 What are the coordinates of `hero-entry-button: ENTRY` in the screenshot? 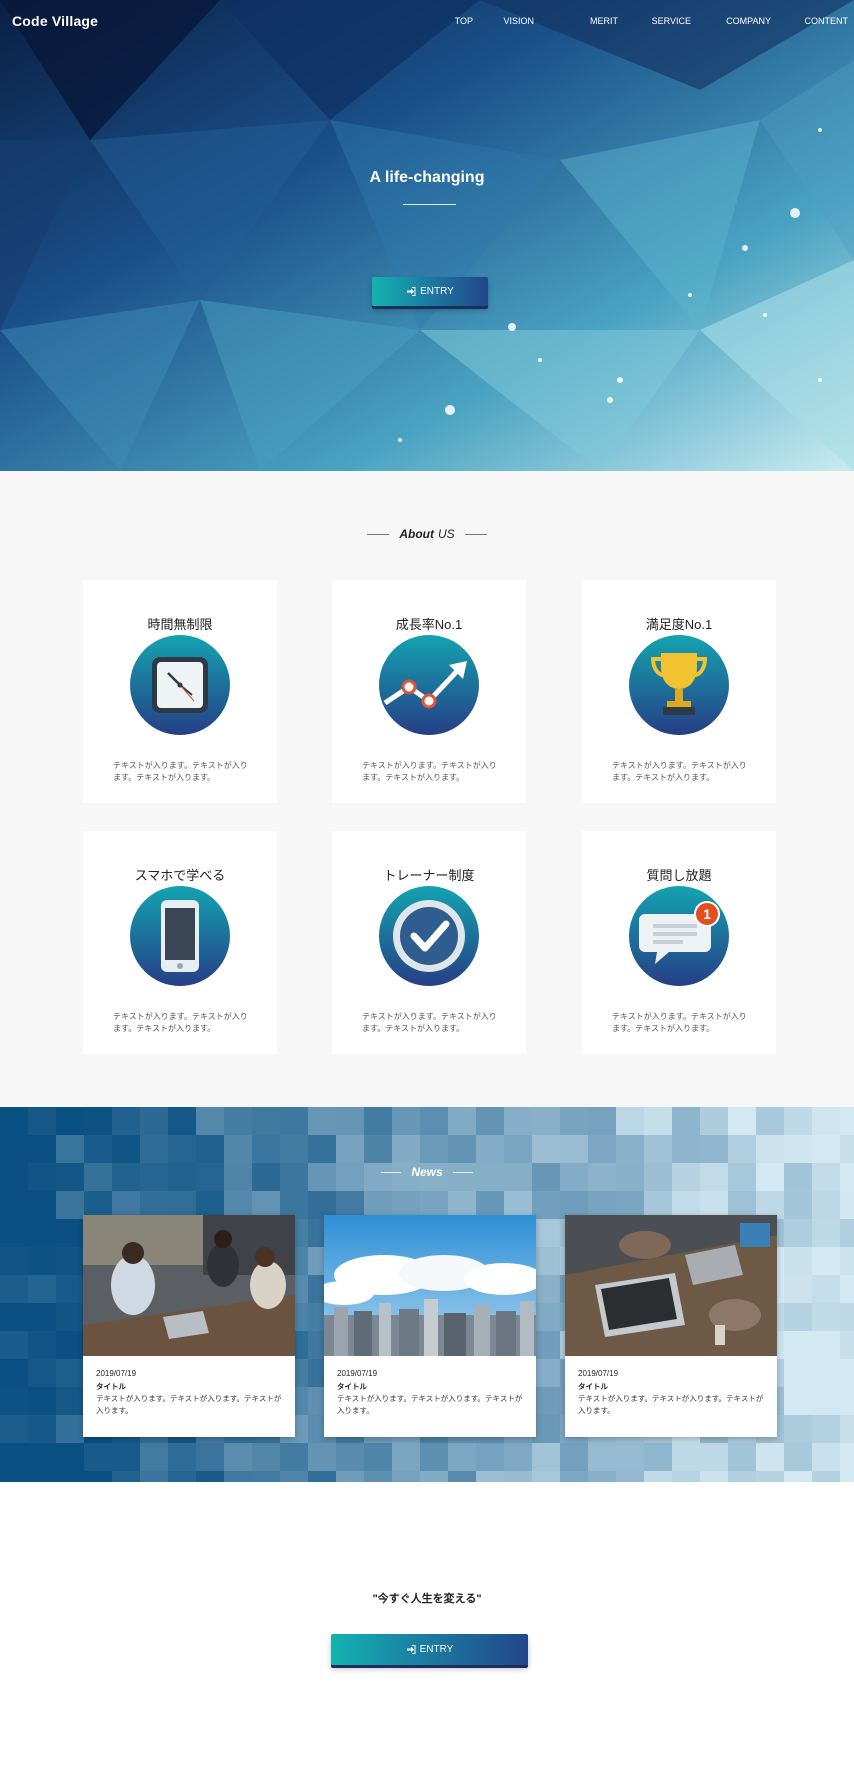 It's located at (430, 291).